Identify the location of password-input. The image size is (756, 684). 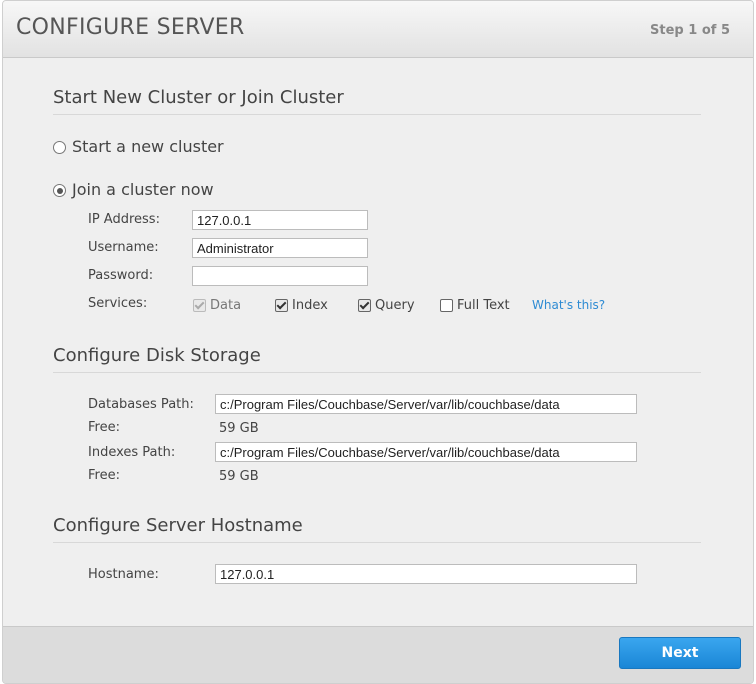
(280, 276).